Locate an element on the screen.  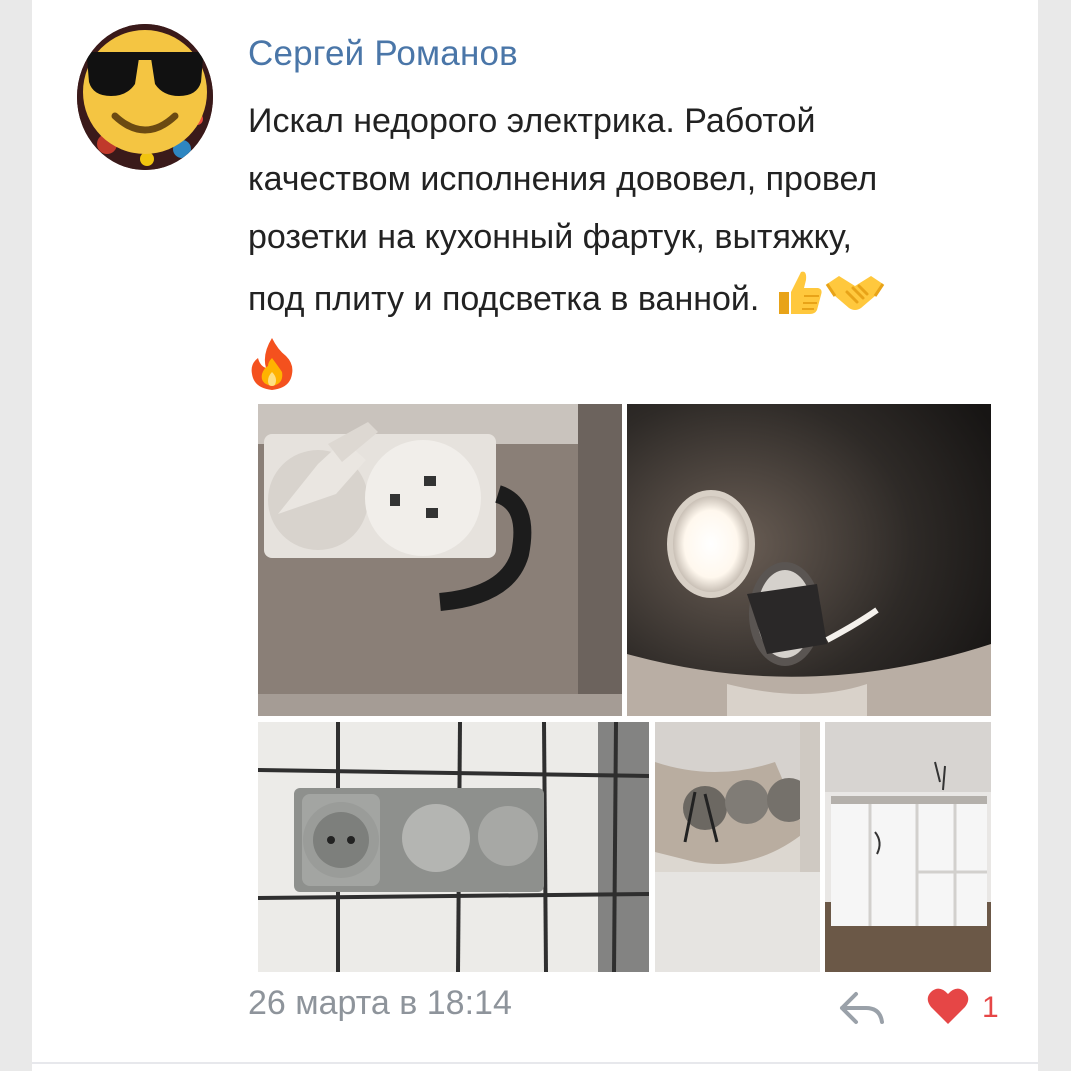
photo-outlet-plug is located at coordinates (440, 560).